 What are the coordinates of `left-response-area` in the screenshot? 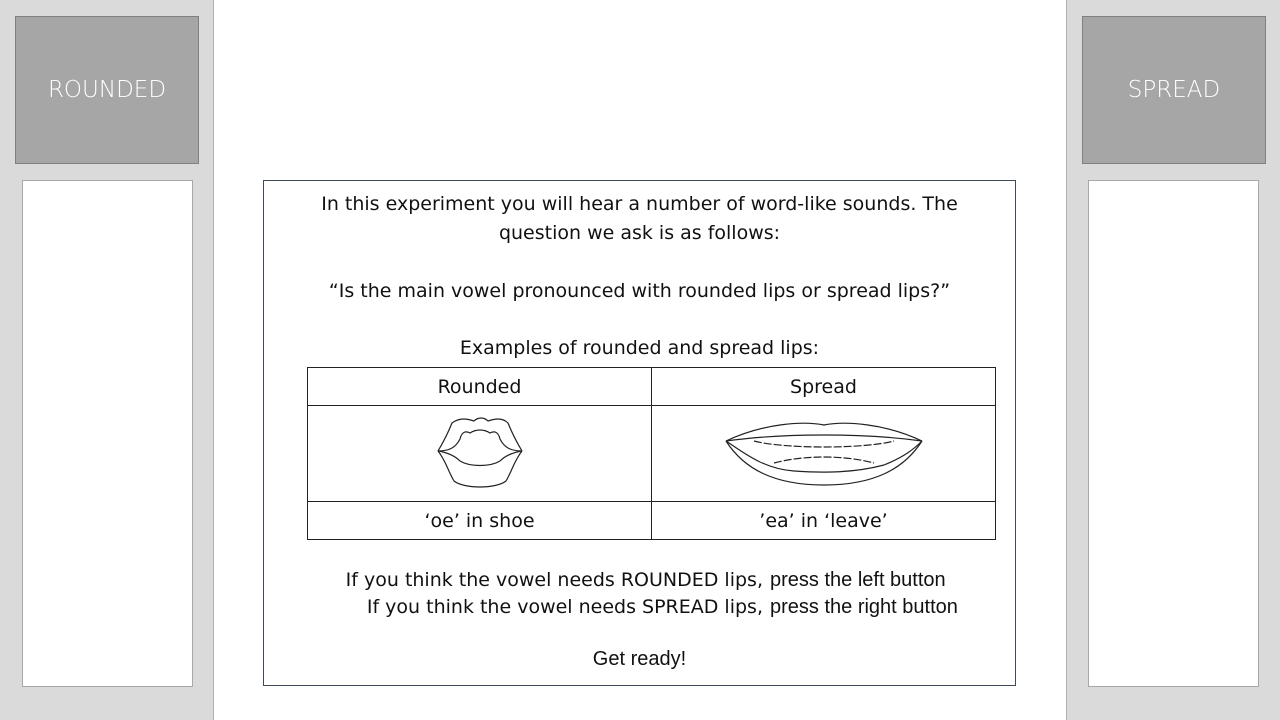 It's located at (107, 433).